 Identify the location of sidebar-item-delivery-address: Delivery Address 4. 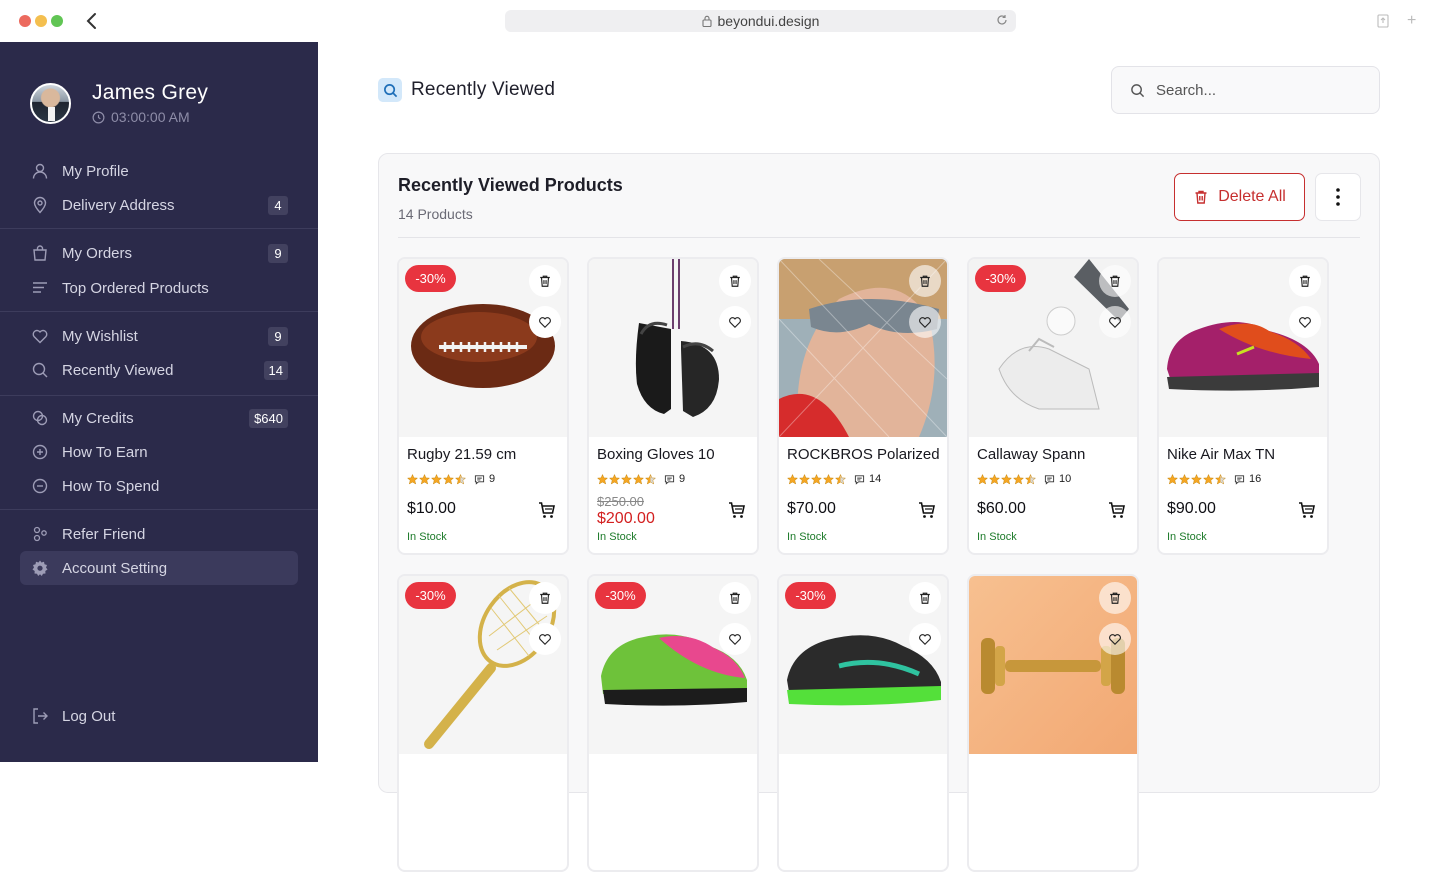
(159, 205).